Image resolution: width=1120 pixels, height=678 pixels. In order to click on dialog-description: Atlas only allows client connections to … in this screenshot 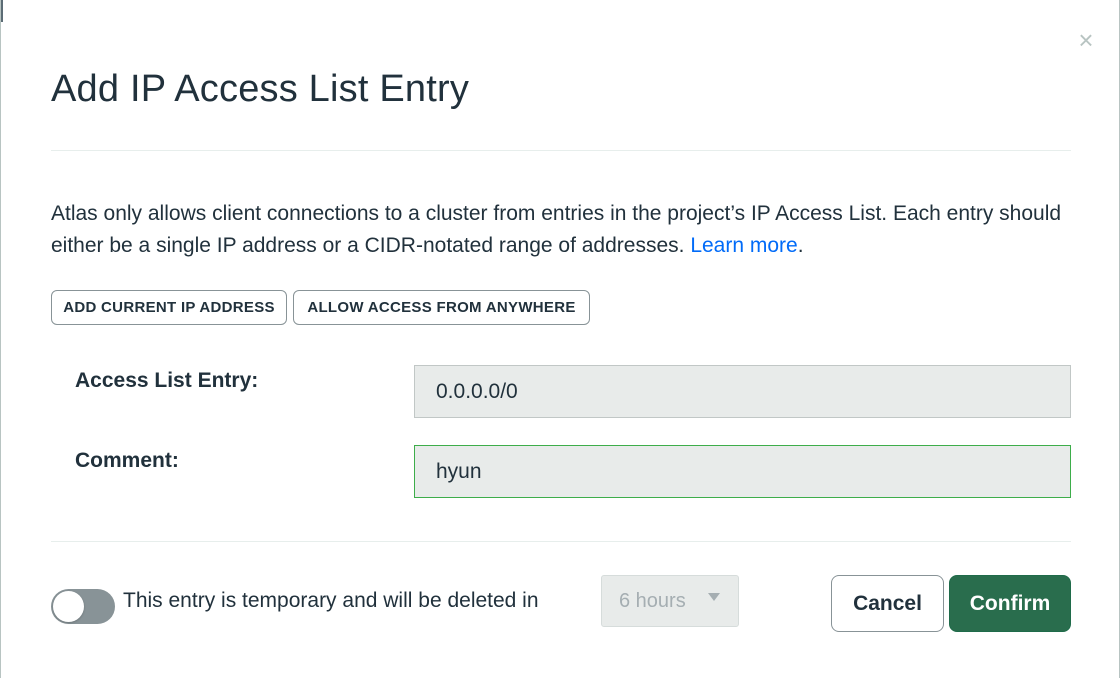, I will do `click(566, 230)`.